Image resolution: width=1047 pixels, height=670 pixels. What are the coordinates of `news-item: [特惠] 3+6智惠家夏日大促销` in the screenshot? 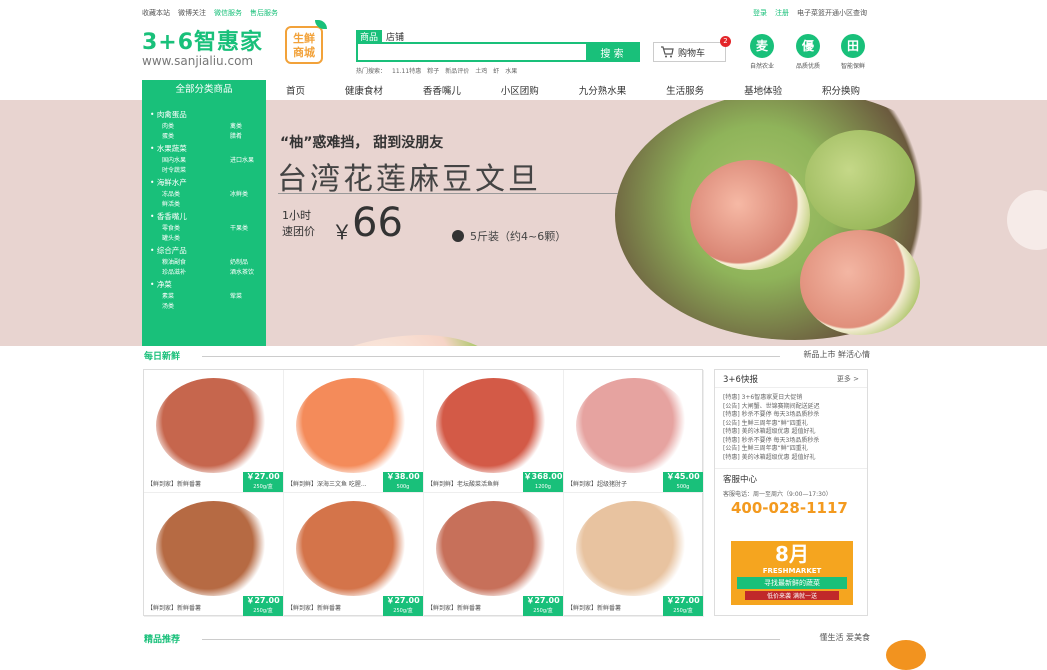 It's located at (791, 398).